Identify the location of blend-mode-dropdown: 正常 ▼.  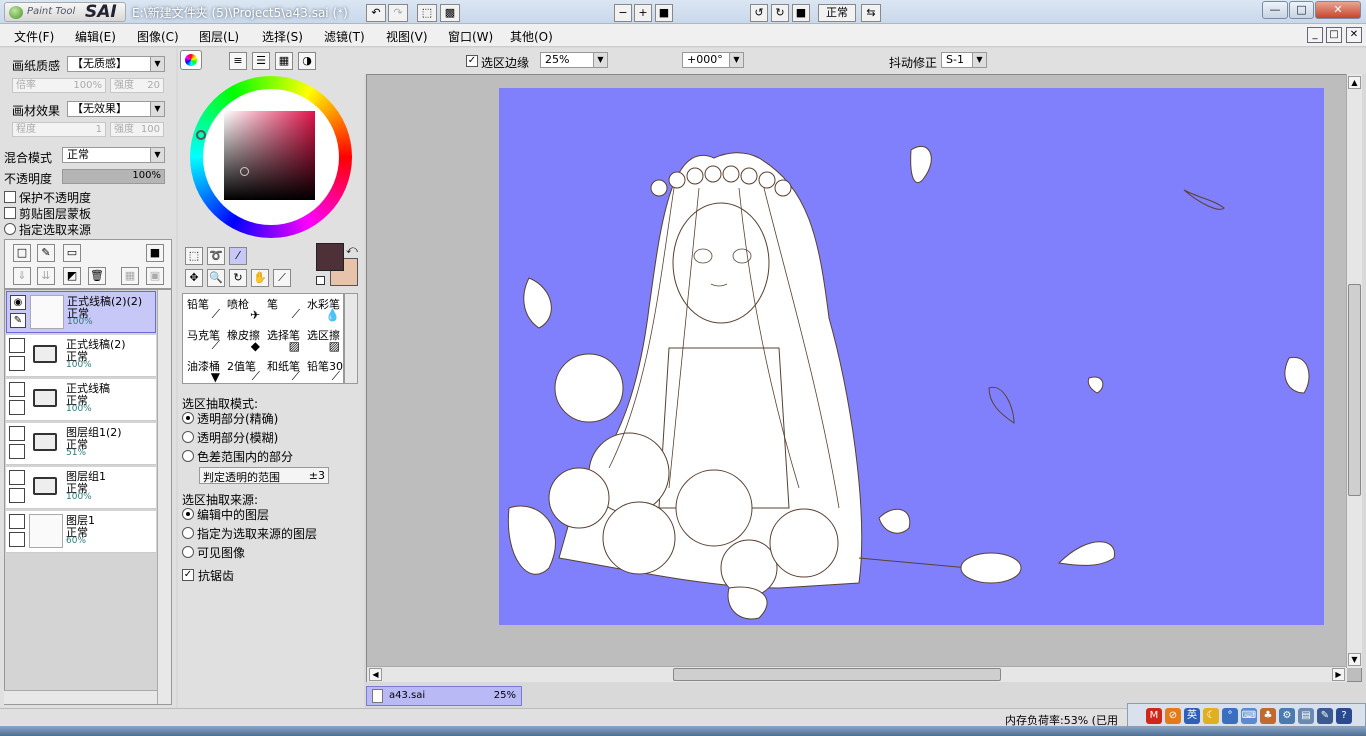
(113, 155).